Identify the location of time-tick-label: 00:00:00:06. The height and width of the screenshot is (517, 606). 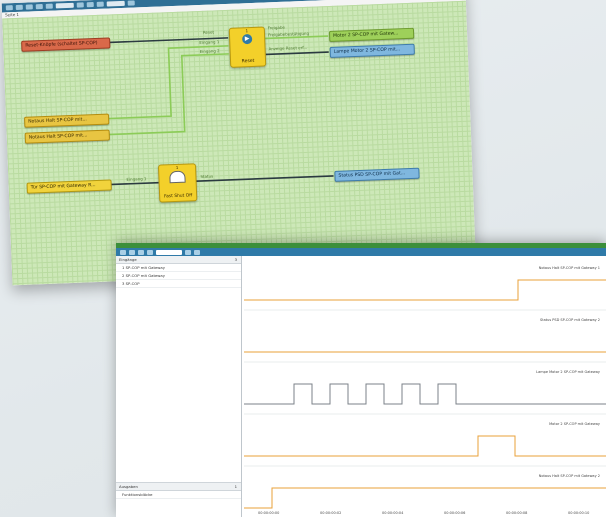
(454, 513).